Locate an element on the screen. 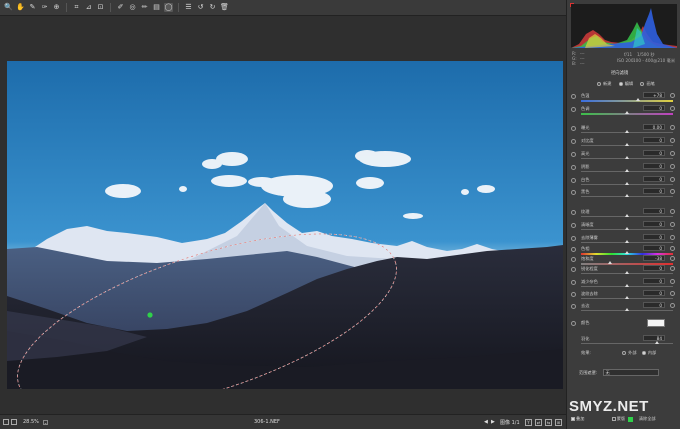 Image resolution: width=680 pixels, height=429 pixels. adjustment-value: -38 is located at coordinates (654, 258).